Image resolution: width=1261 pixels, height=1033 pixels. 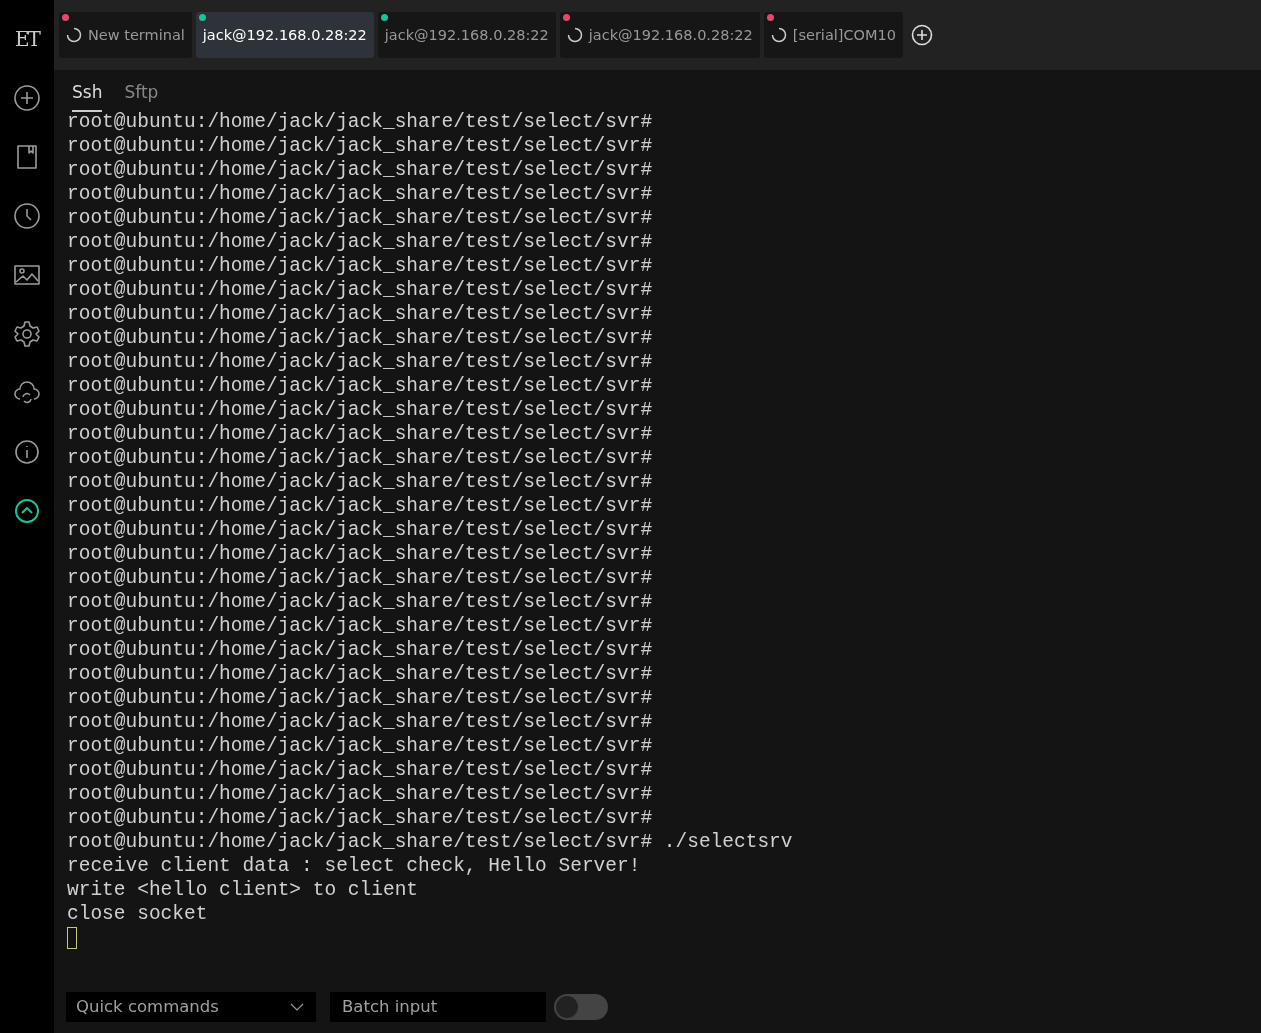 What do you see at coordinates (833, 35) in the screenshot?
I see `terminal-tab: [serial]COM10` at bounding box center [833, 35].